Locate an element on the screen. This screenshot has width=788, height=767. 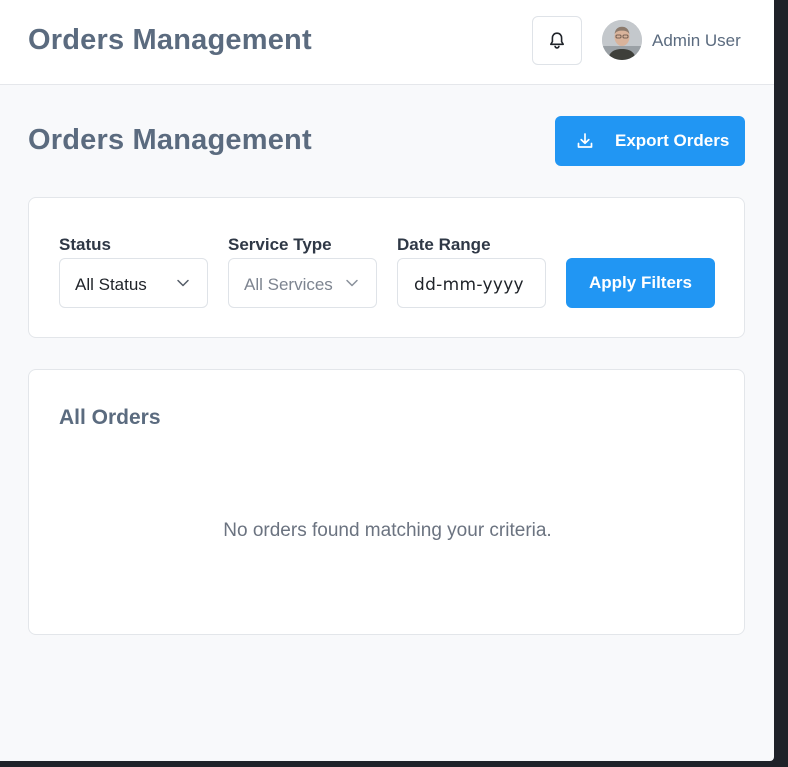
user-avatar is located at coordinates (622, 40).